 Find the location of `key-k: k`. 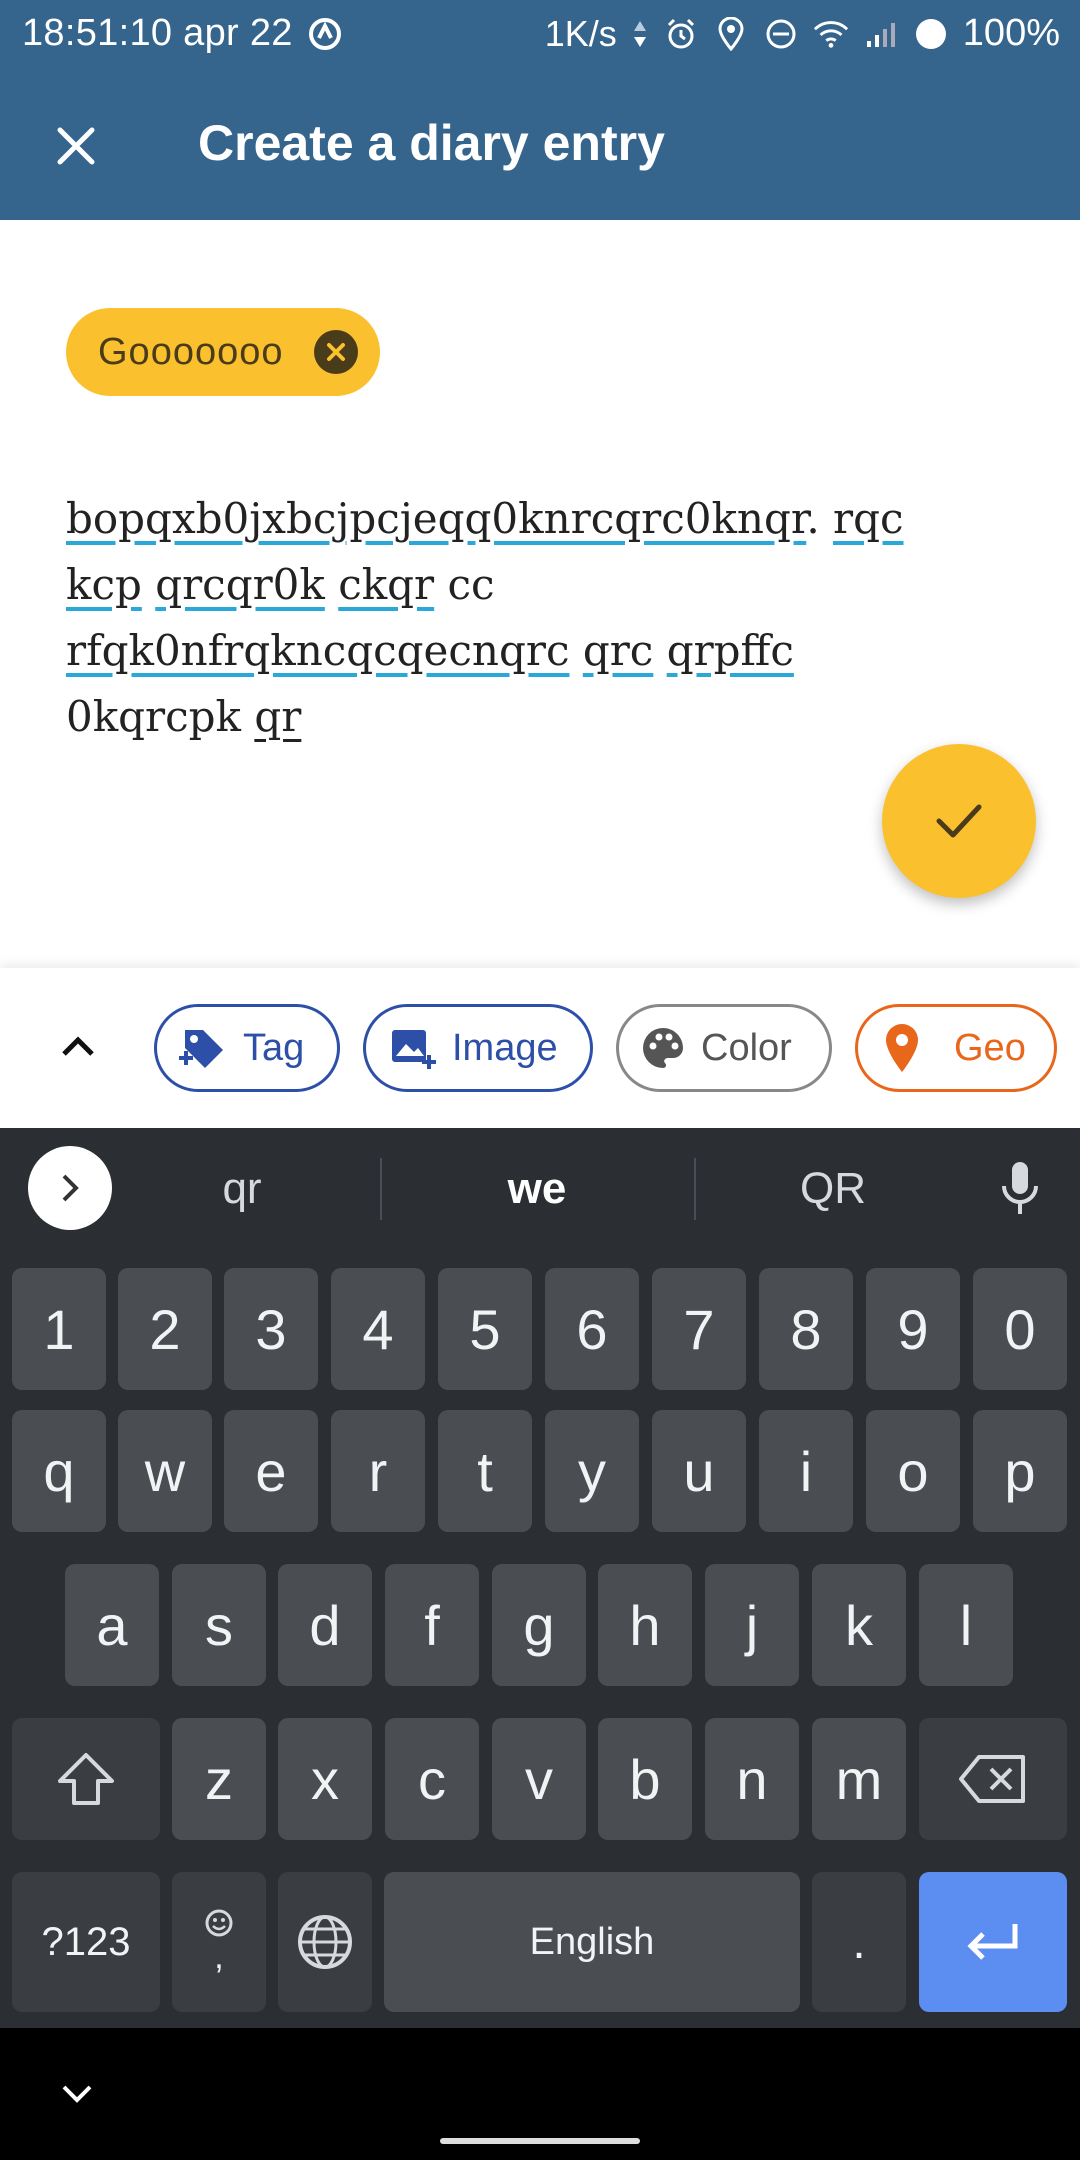

key-k: k is located at coordinates (859, 1625).